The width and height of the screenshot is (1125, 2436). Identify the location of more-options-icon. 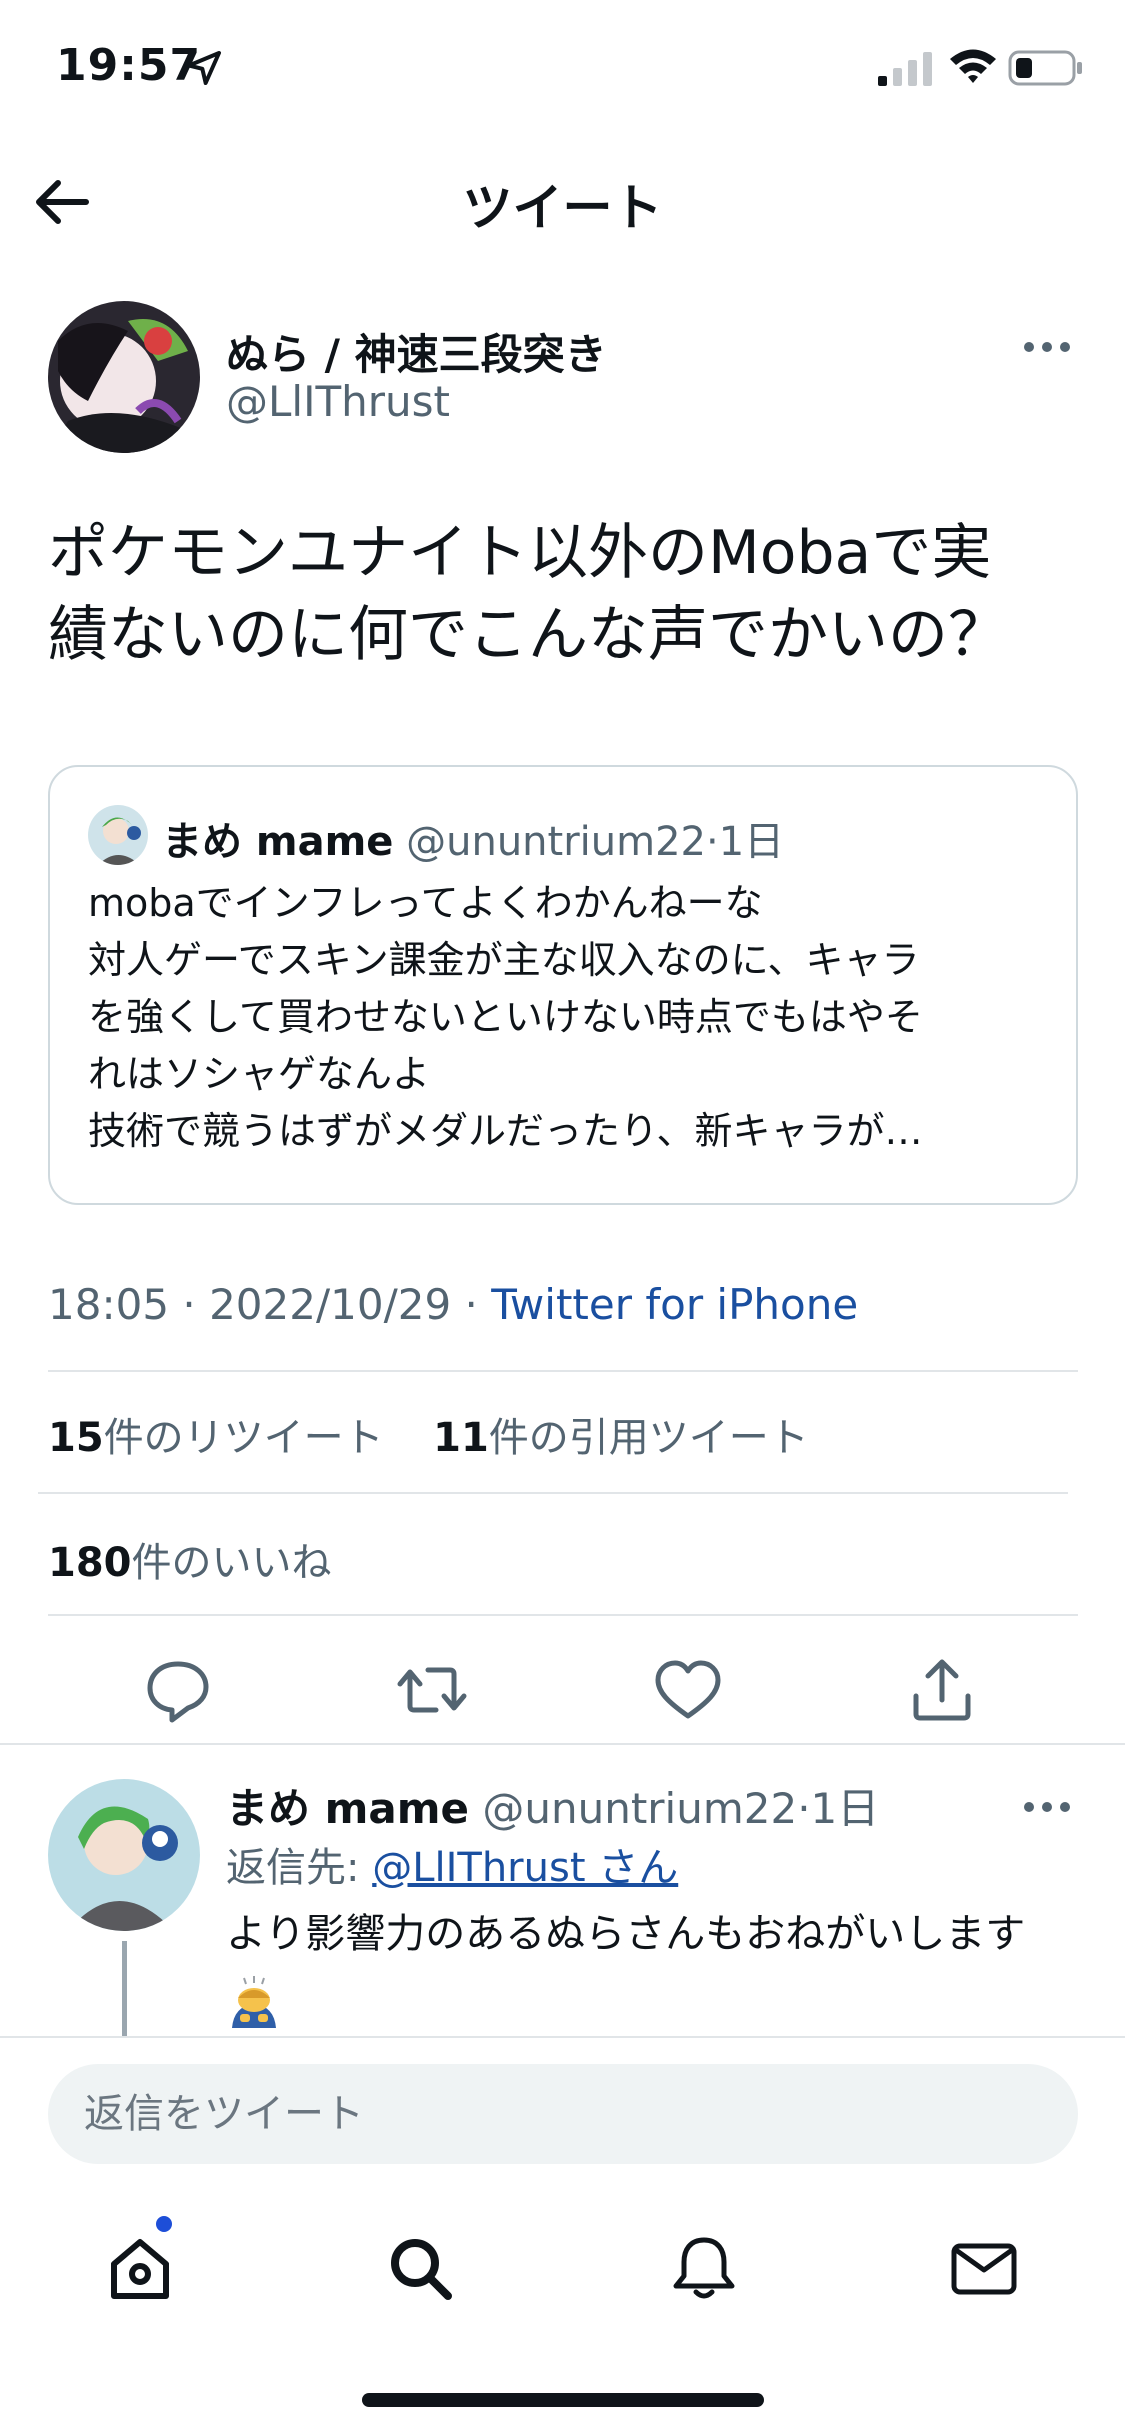
(1047, 347).